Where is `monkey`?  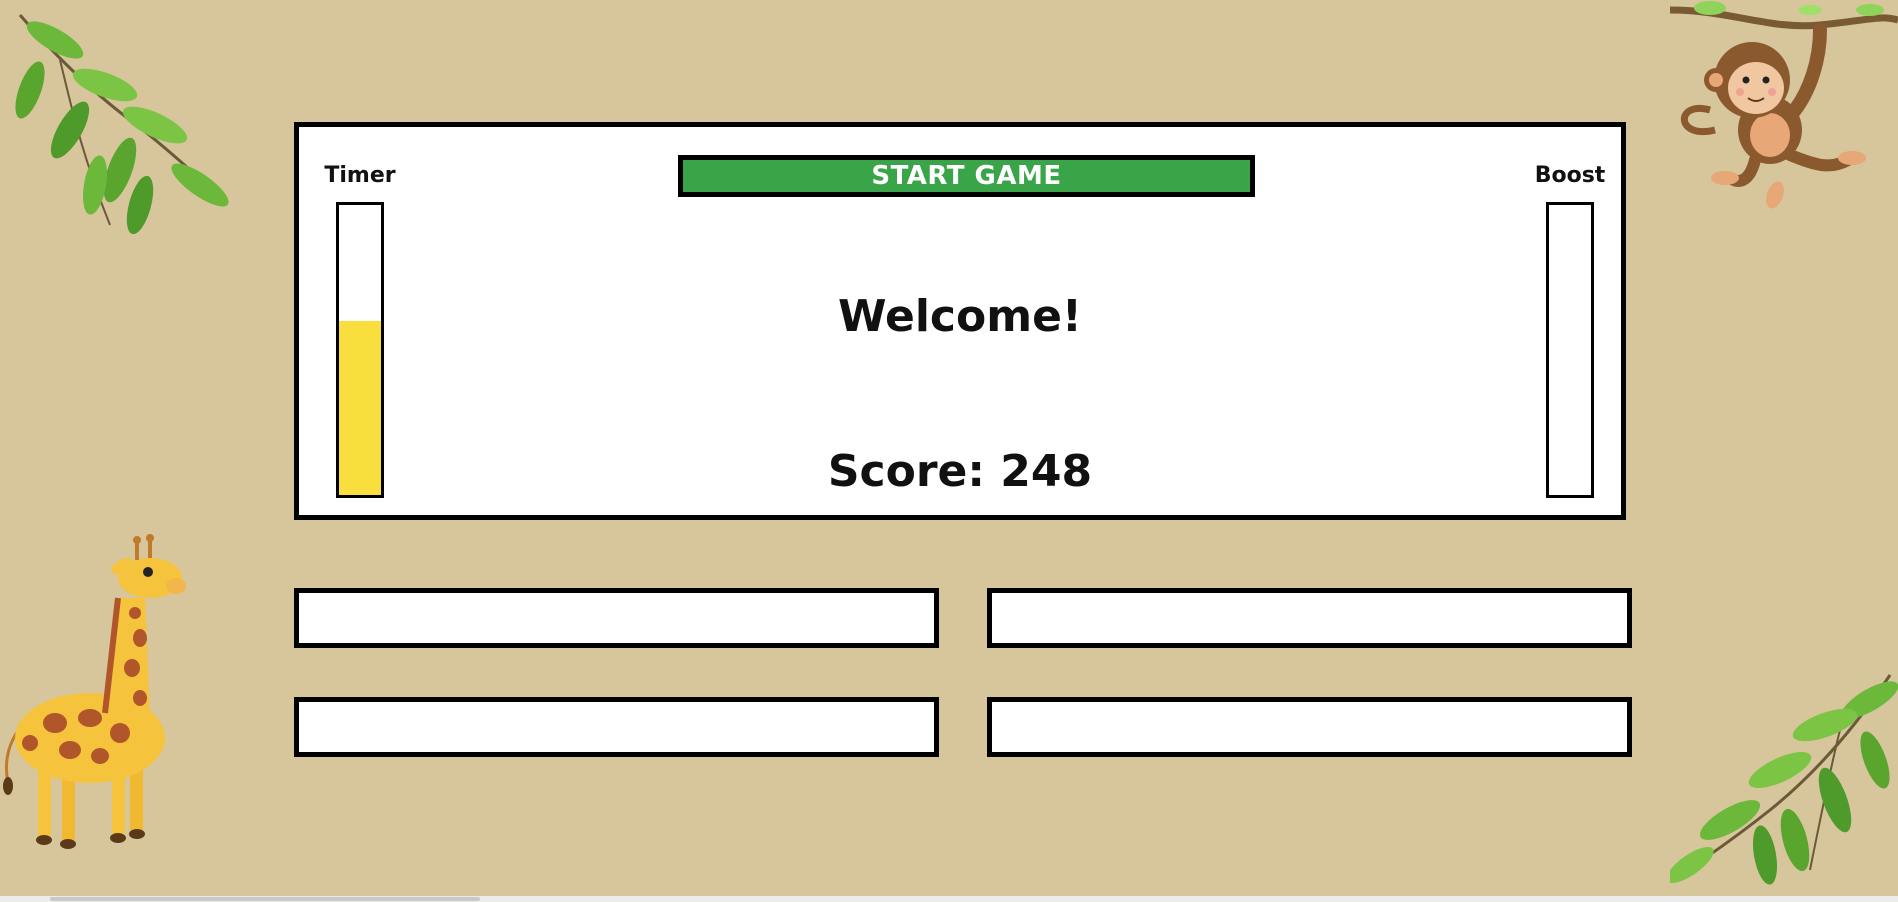
monkey is located at coordinates (1784, 105).